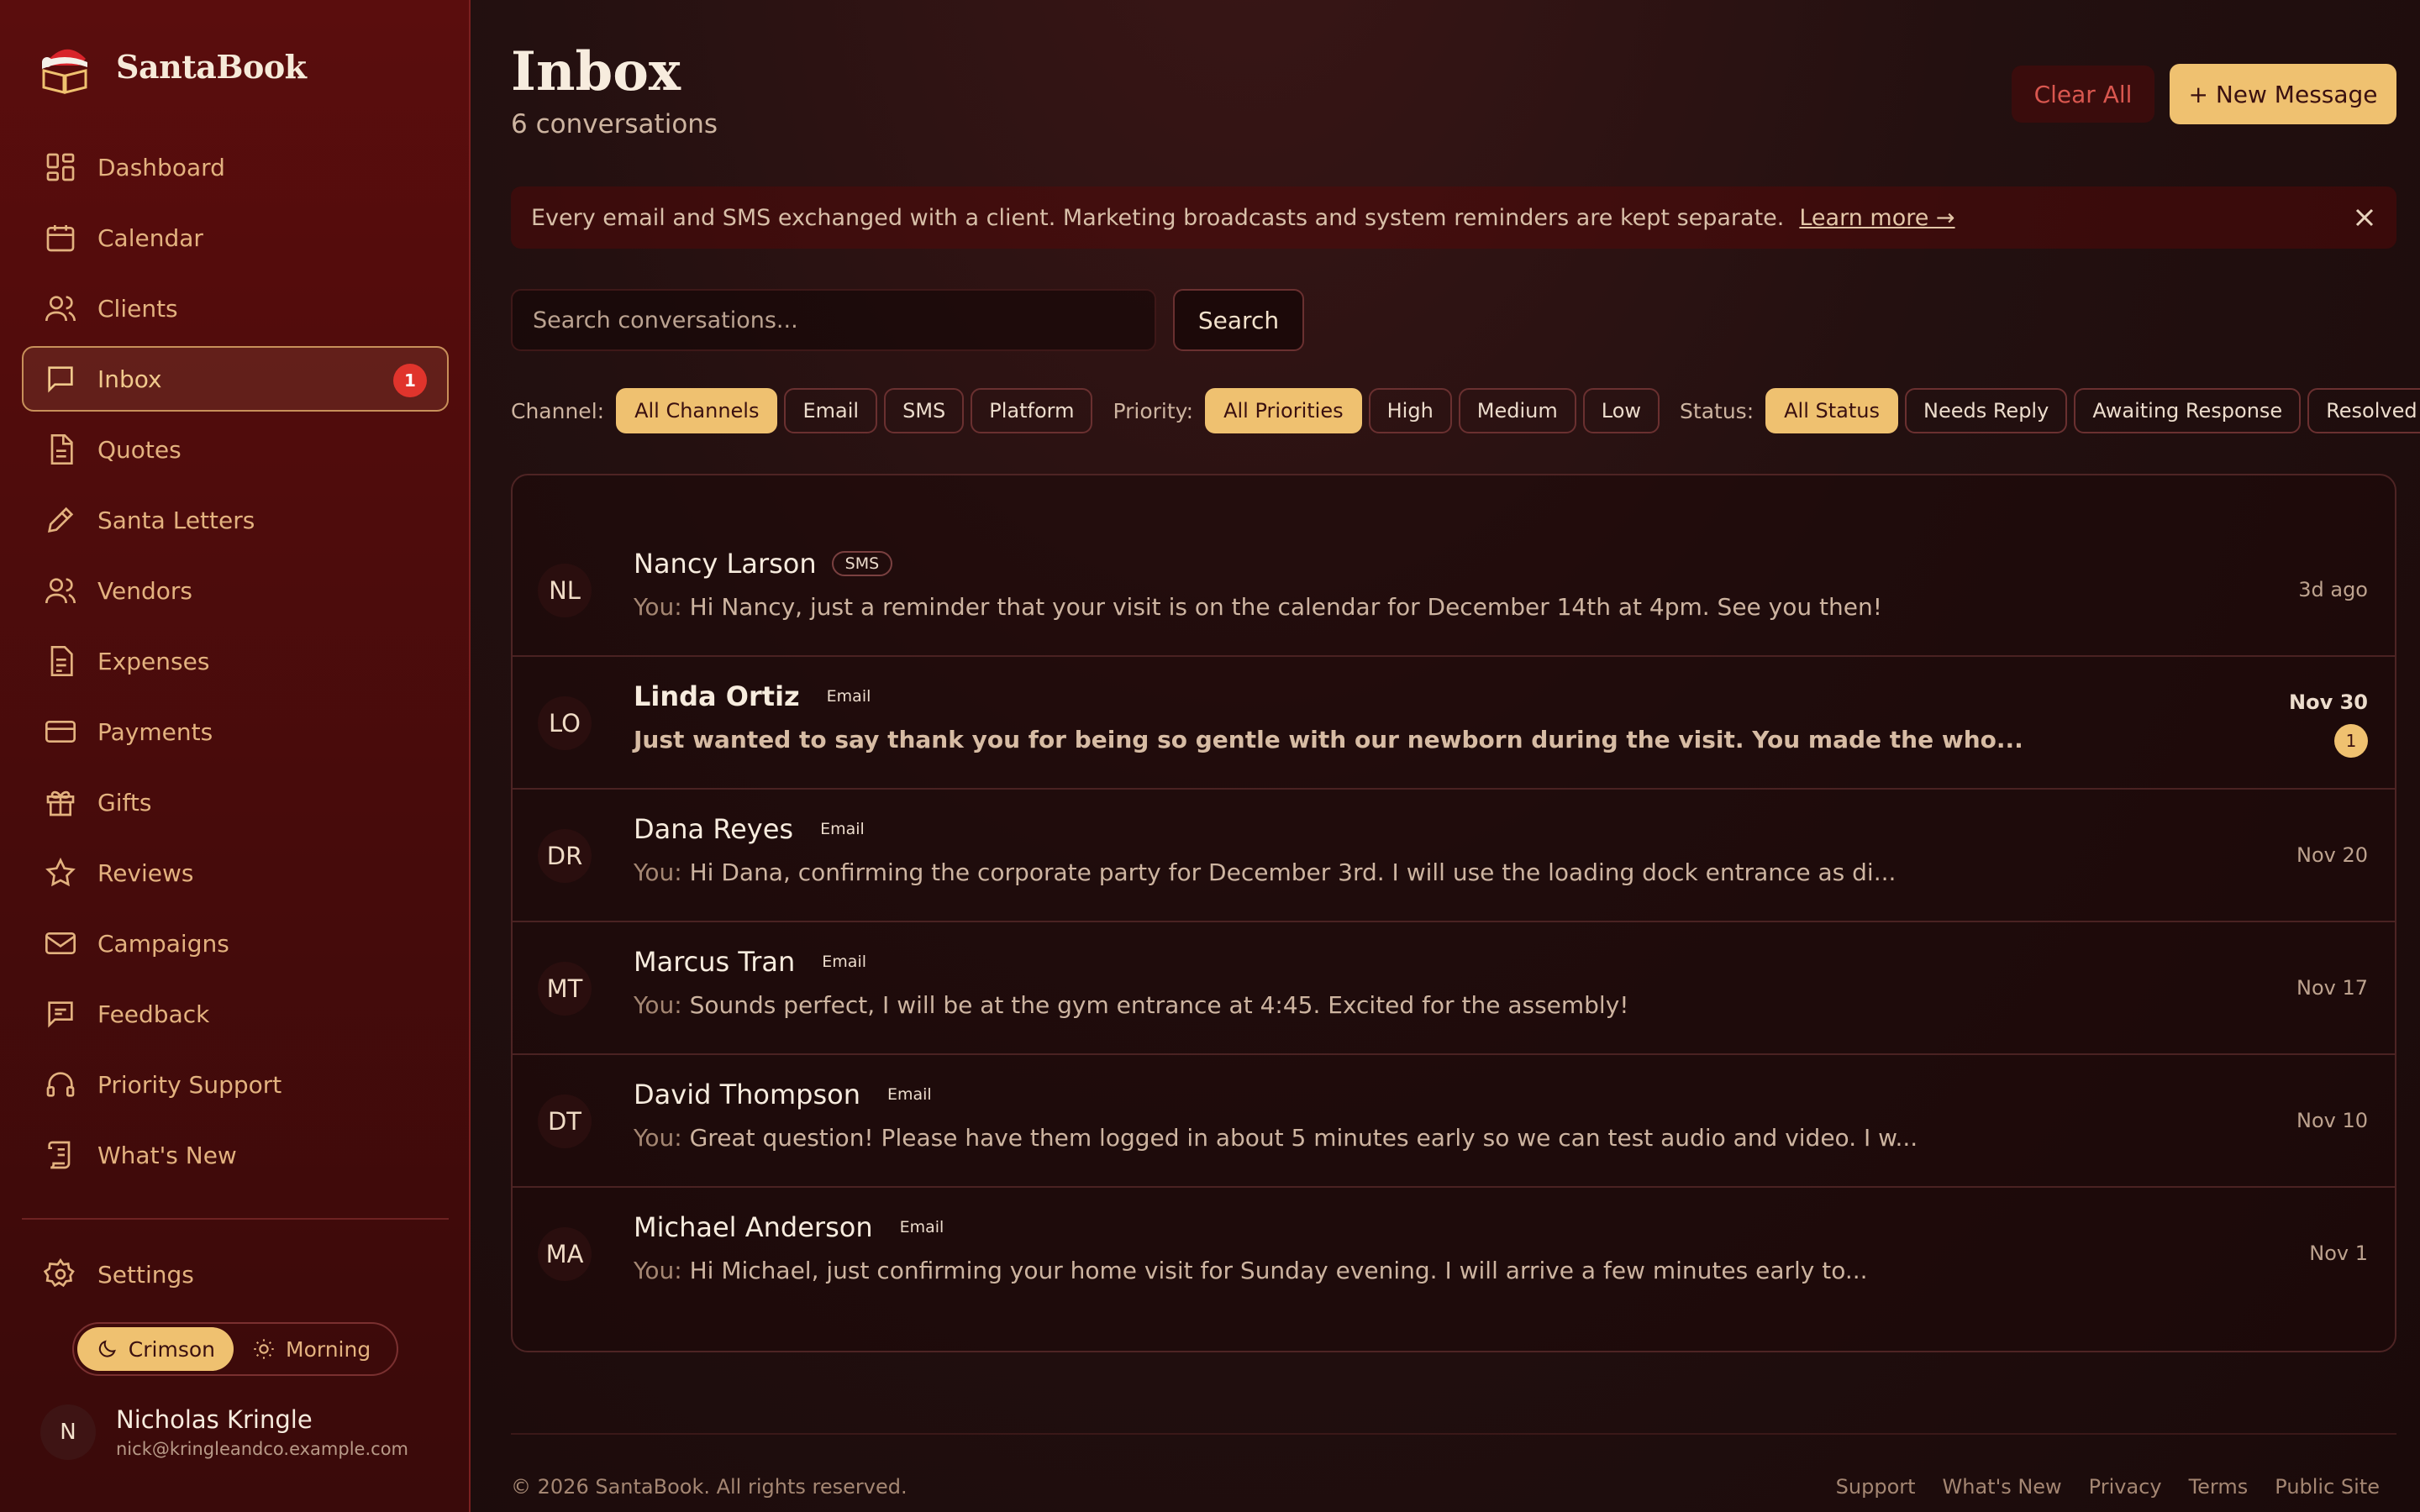  Describe the element at coordinates (214, 1419) in the screenshot. I see `user-name: Nicholas Kringle` at that location.